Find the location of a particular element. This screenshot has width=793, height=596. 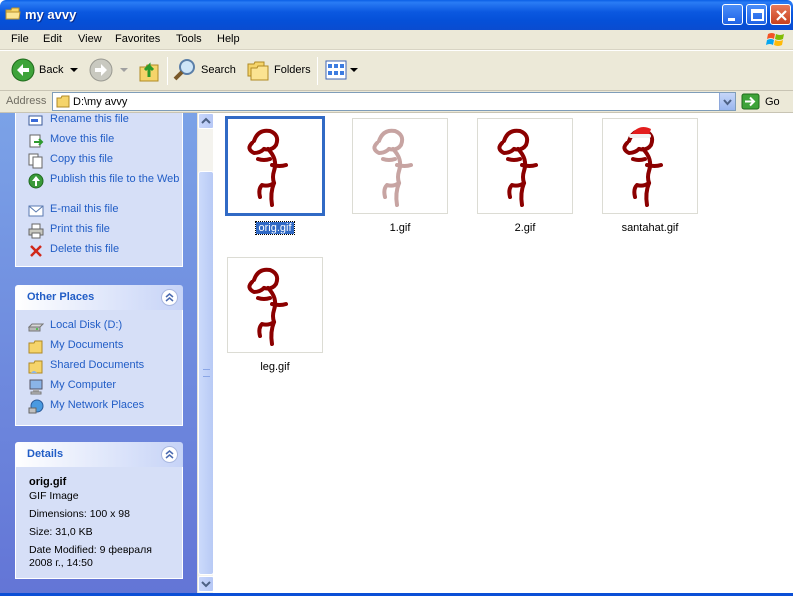

menu-bar: File Edit View Favorites Tools Help is located at coordinates (396, 40).